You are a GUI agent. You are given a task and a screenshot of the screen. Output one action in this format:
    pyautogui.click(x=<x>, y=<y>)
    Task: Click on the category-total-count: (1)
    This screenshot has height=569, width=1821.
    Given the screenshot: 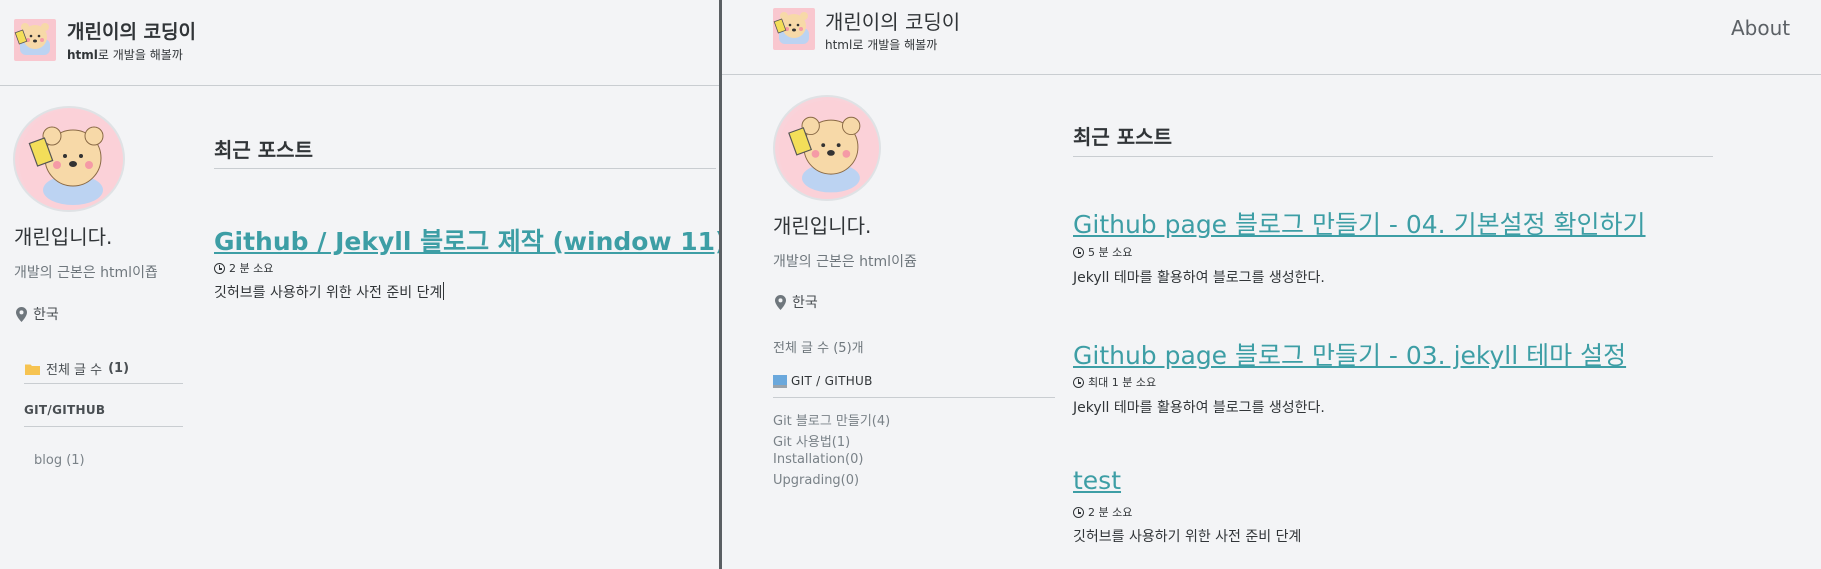 What is the action you would take?
    pyautogui.click(x=119, y=368)
    